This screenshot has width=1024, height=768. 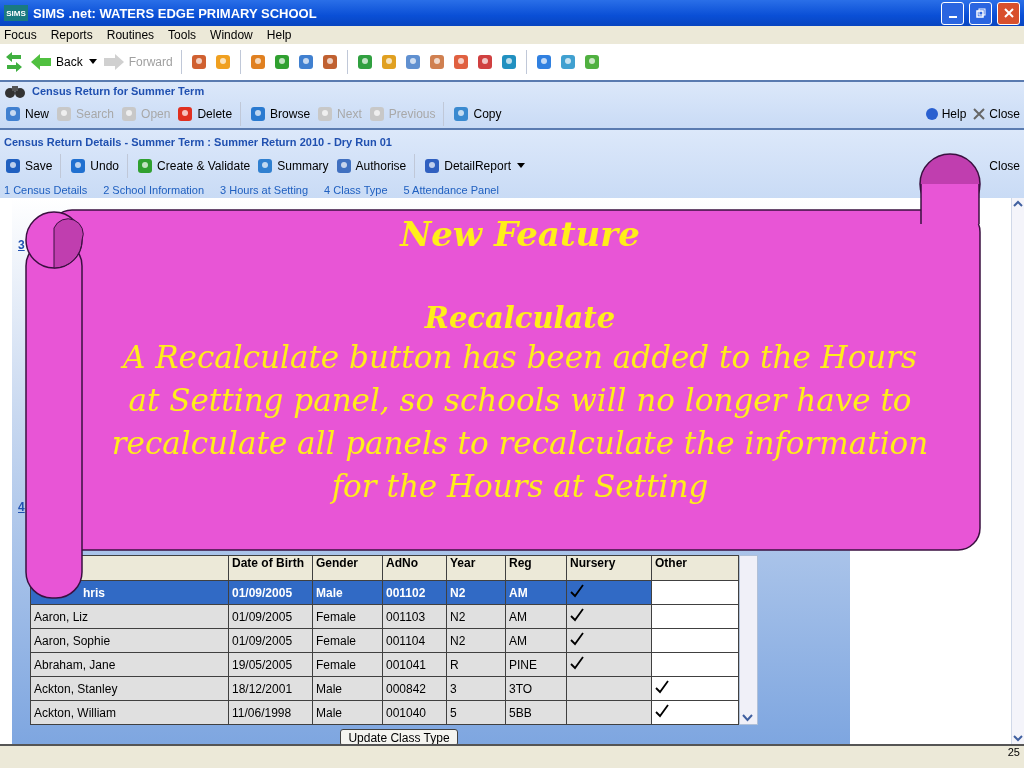 What do you see at coordinates (356, 190) in the screenshot?
I see `panel-link: 4 Class Type` at bounding box center [356, 190].